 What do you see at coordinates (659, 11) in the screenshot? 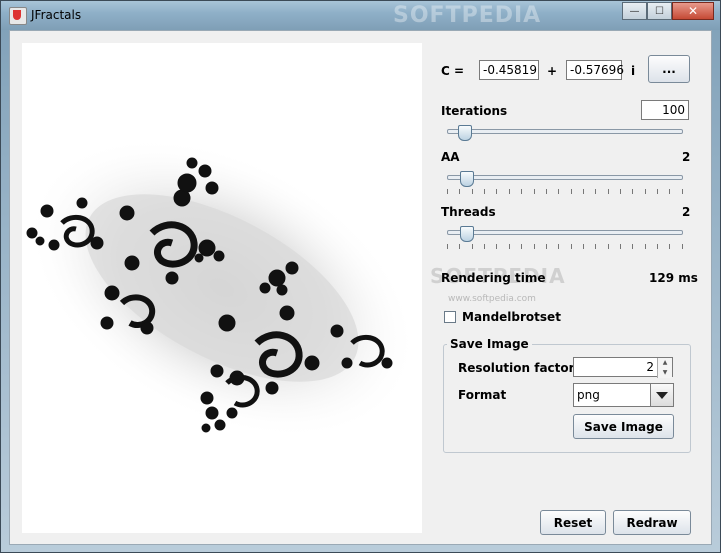
I see `maximize-button: ☐` at bounding box center [659, 11].